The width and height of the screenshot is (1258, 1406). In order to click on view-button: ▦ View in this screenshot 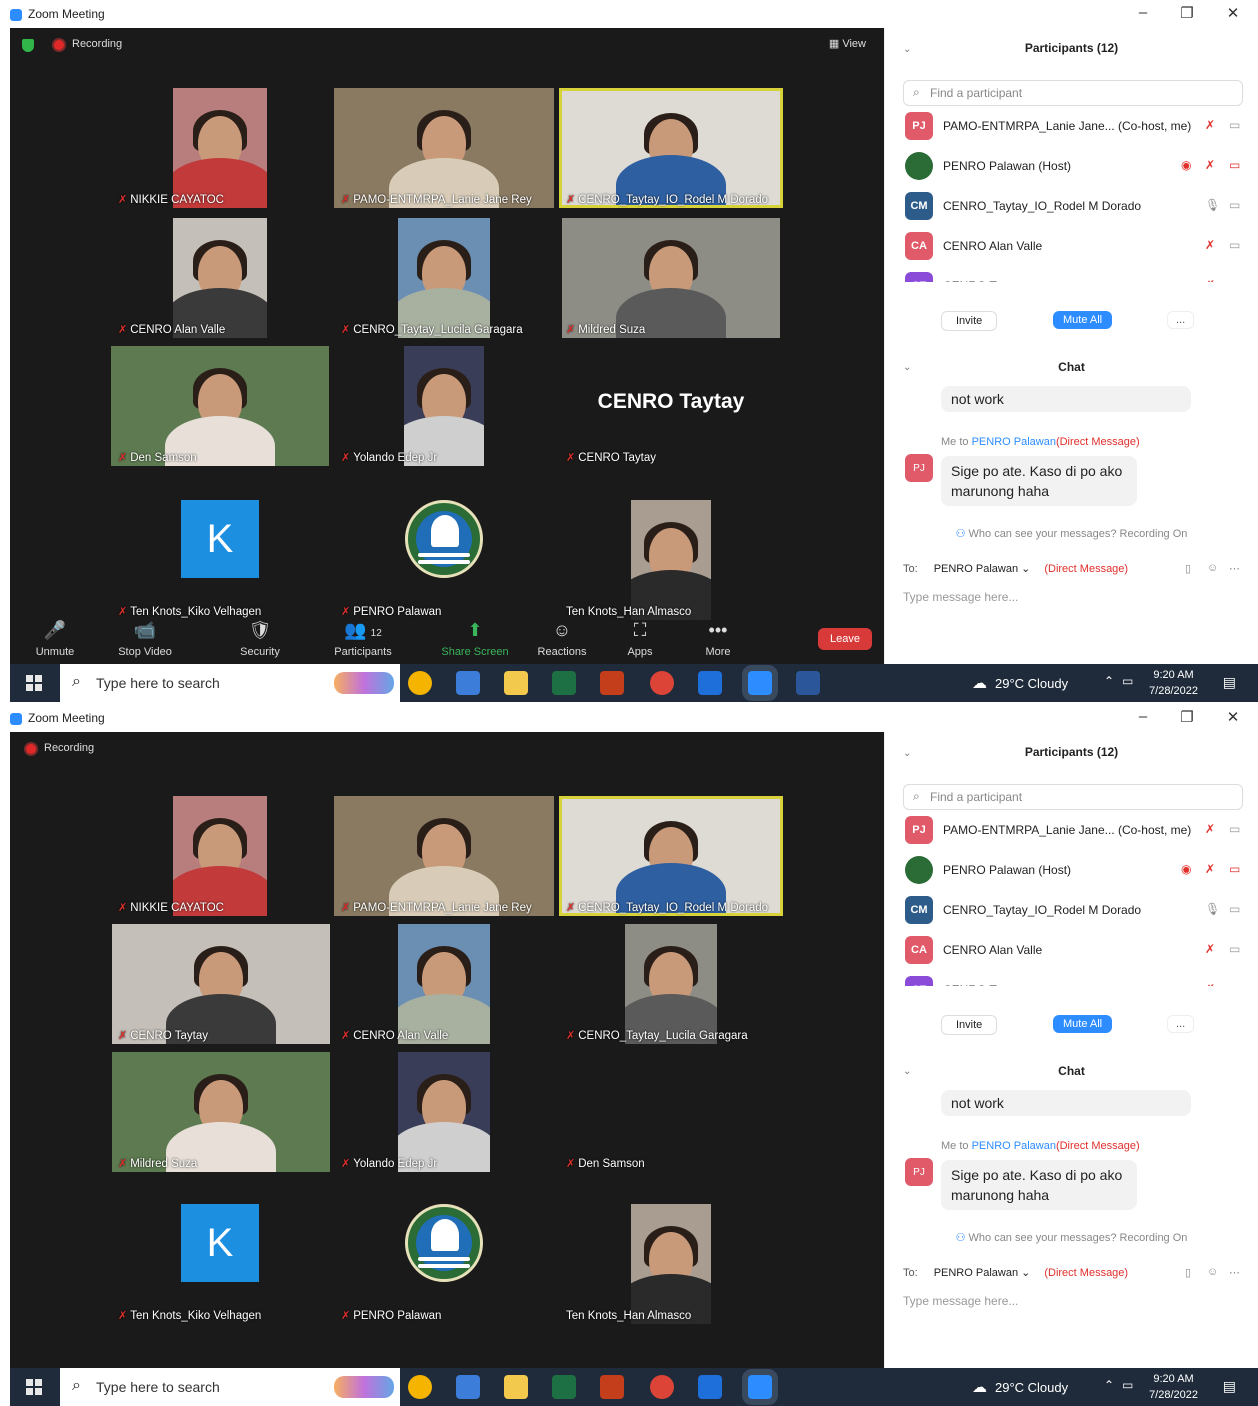, I will do `click(847, 43)`.